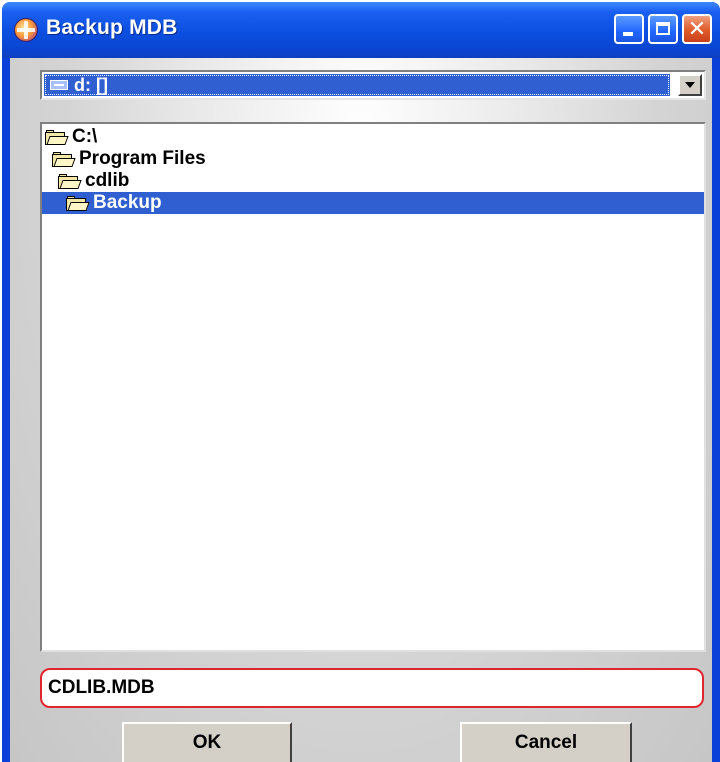 The image size is (720, 762). I want to click on directory-item-root: C:\, so click(373, 137).